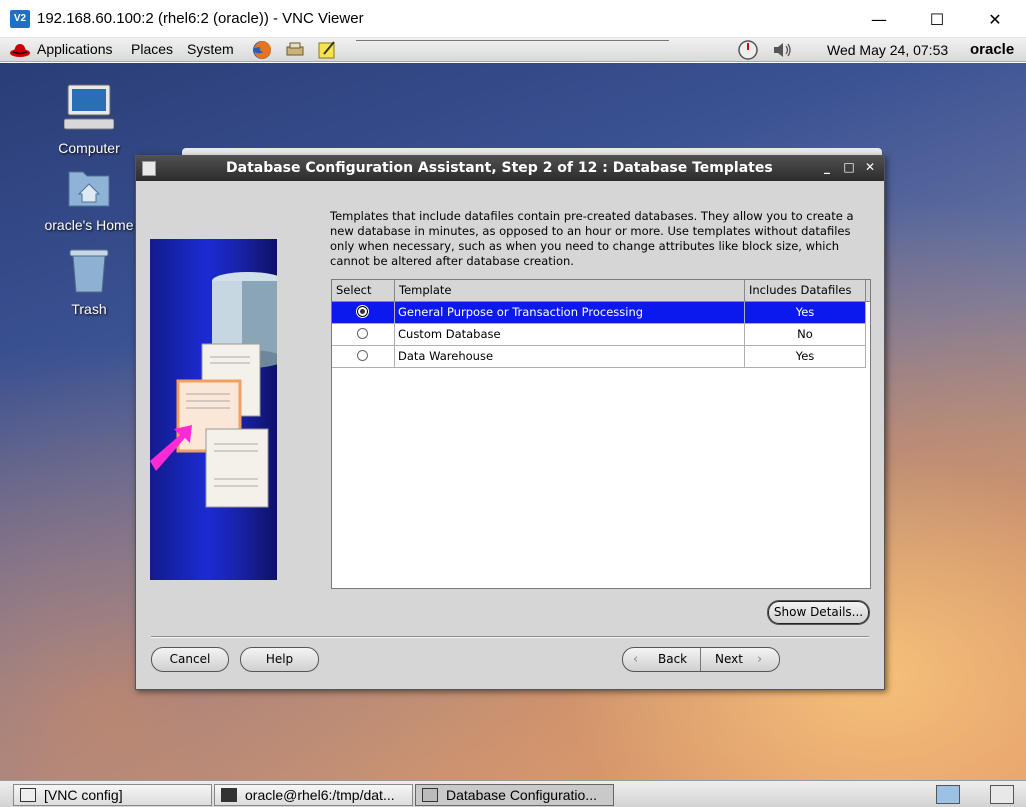 The image size is (1026, 807). I want to click on taskbar-item-label: [VNC config], so click(83, 795).